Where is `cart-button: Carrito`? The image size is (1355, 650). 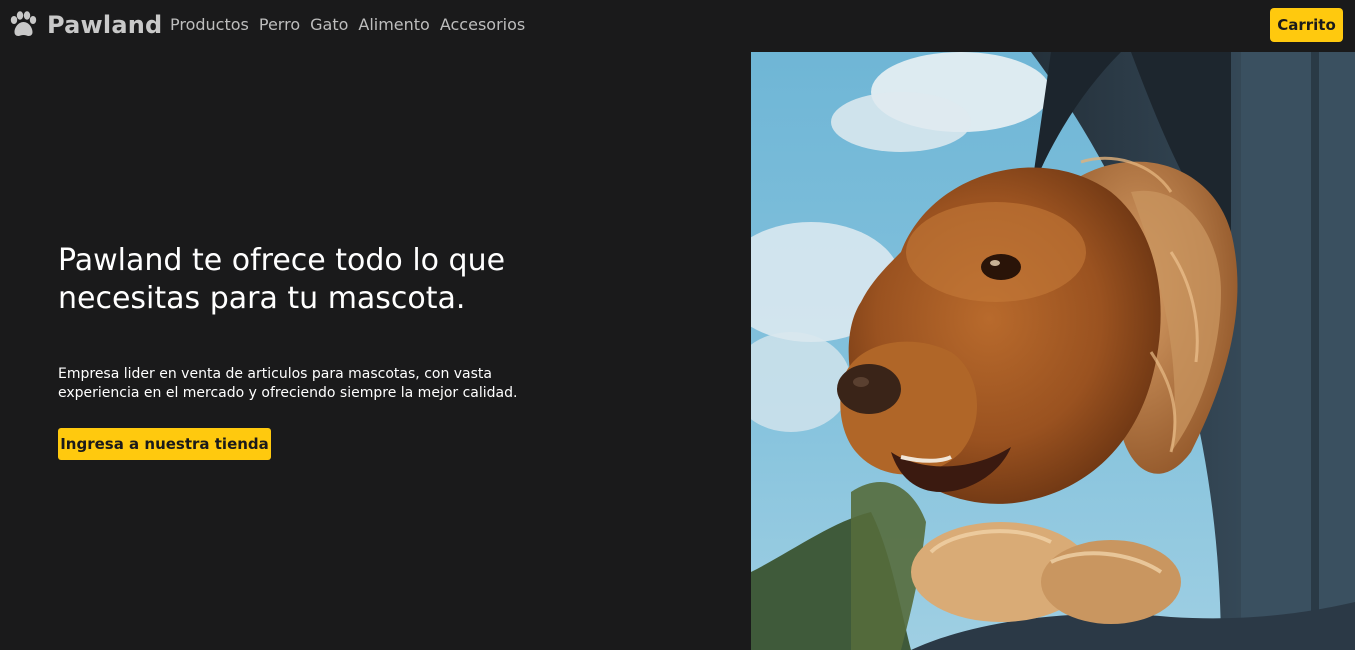 cart-button: Carrito is located at coordinates (1306, 25).